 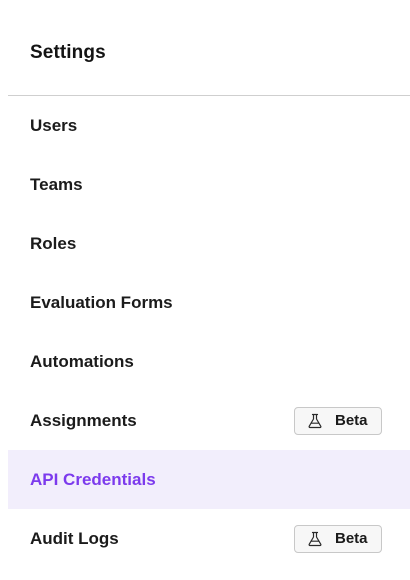 What do you see at coordinates (53, 243) in the screenshot?
I see `nav-item-label: Roles` at bounding box center [53, 243].